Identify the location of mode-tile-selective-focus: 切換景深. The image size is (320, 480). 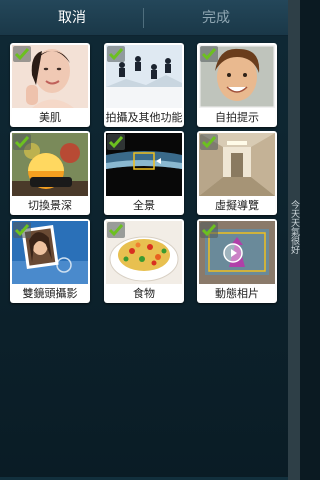
(50, 173).